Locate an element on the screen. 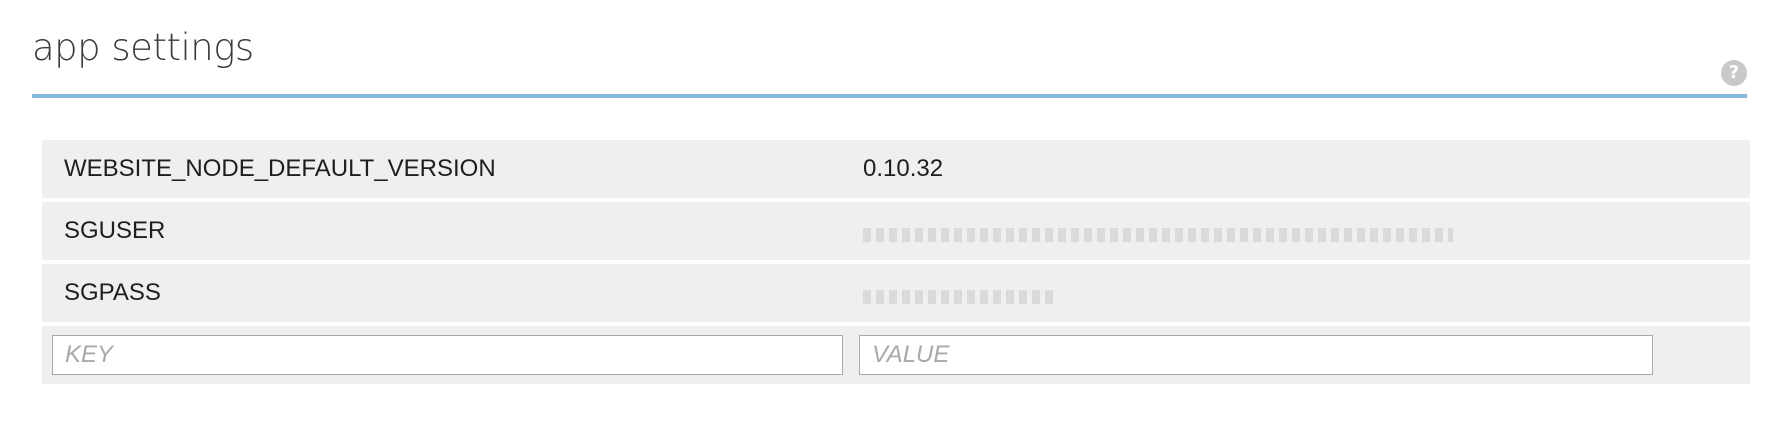 The image size is (1782, 428). setting-row: WEBSITE_NODE_DEFAULT_VERSION 0.10.32 is located at coordinates (896, 169).